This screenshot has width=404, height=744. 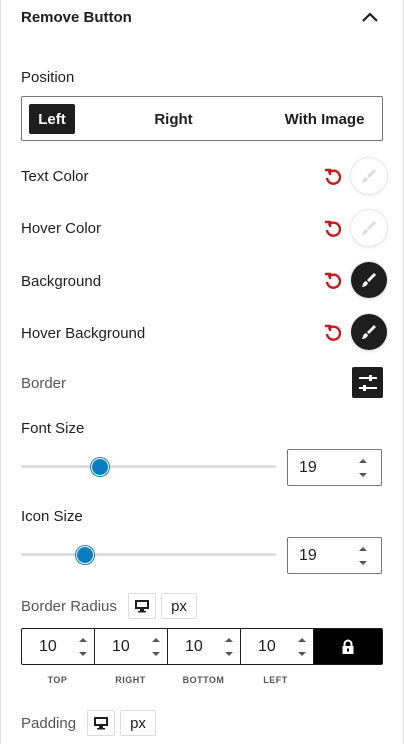 What do you see at coordinates (58, 646) in the screenshot?
I see `border-radius-top-input: 10` at bounding box center [58, 646].